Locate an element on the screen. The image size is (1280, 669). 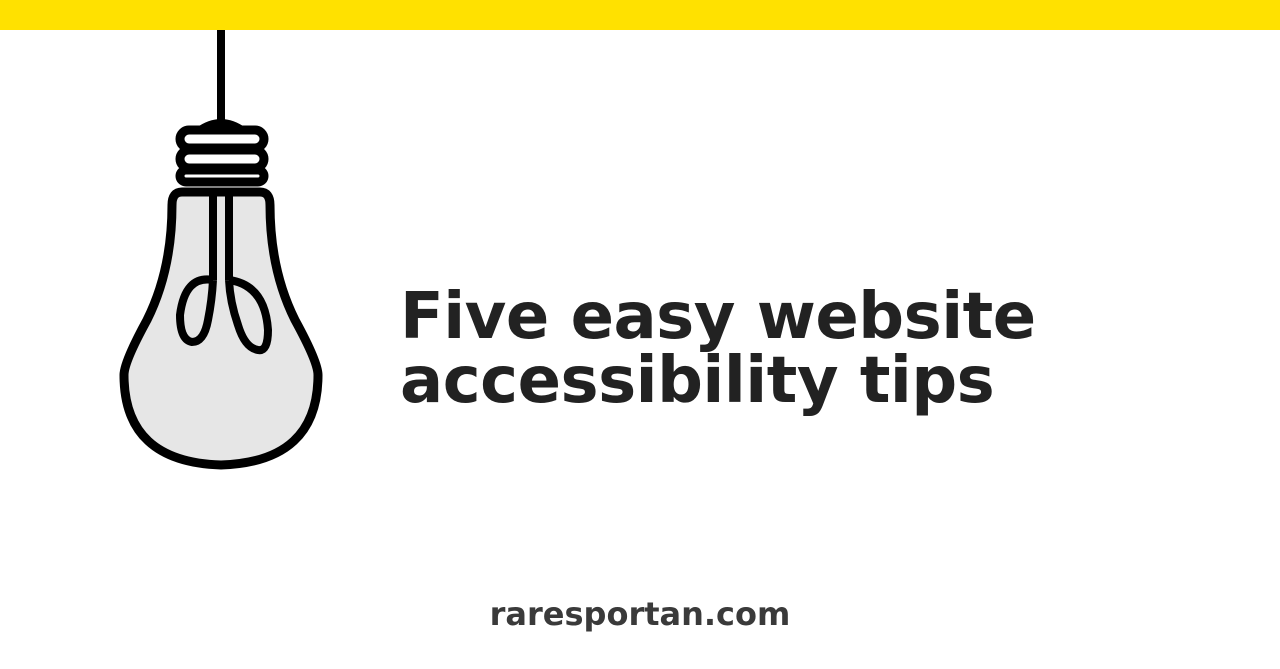
headline-line-1: Five easy website is located at coordinates (718, 317).